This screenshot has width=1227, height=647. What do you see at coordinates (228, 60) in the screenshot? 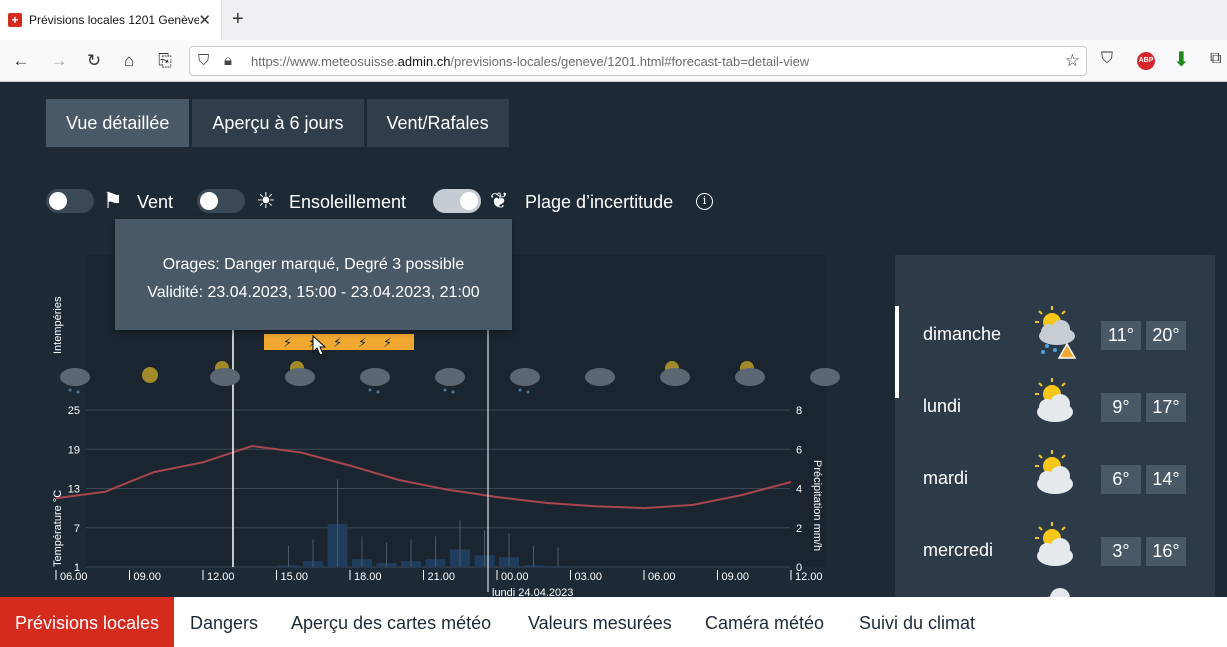
I see `lock-icon: 🔒︎` at bounding box center [228, 60].